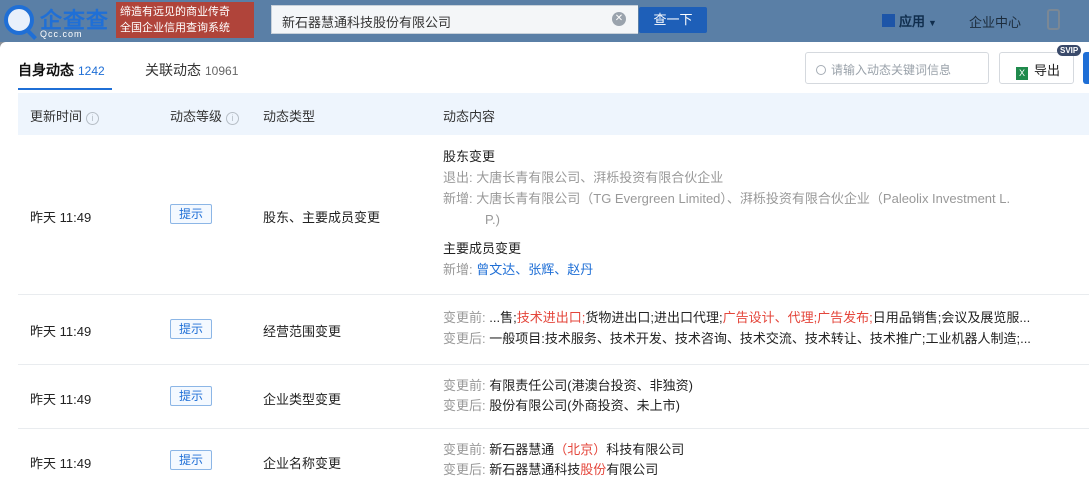 The image size is (1089, 493). Describe the element at coordinates (61, 34) in the screenshot. I see `logo-subtext: Qcc.com` at that location.